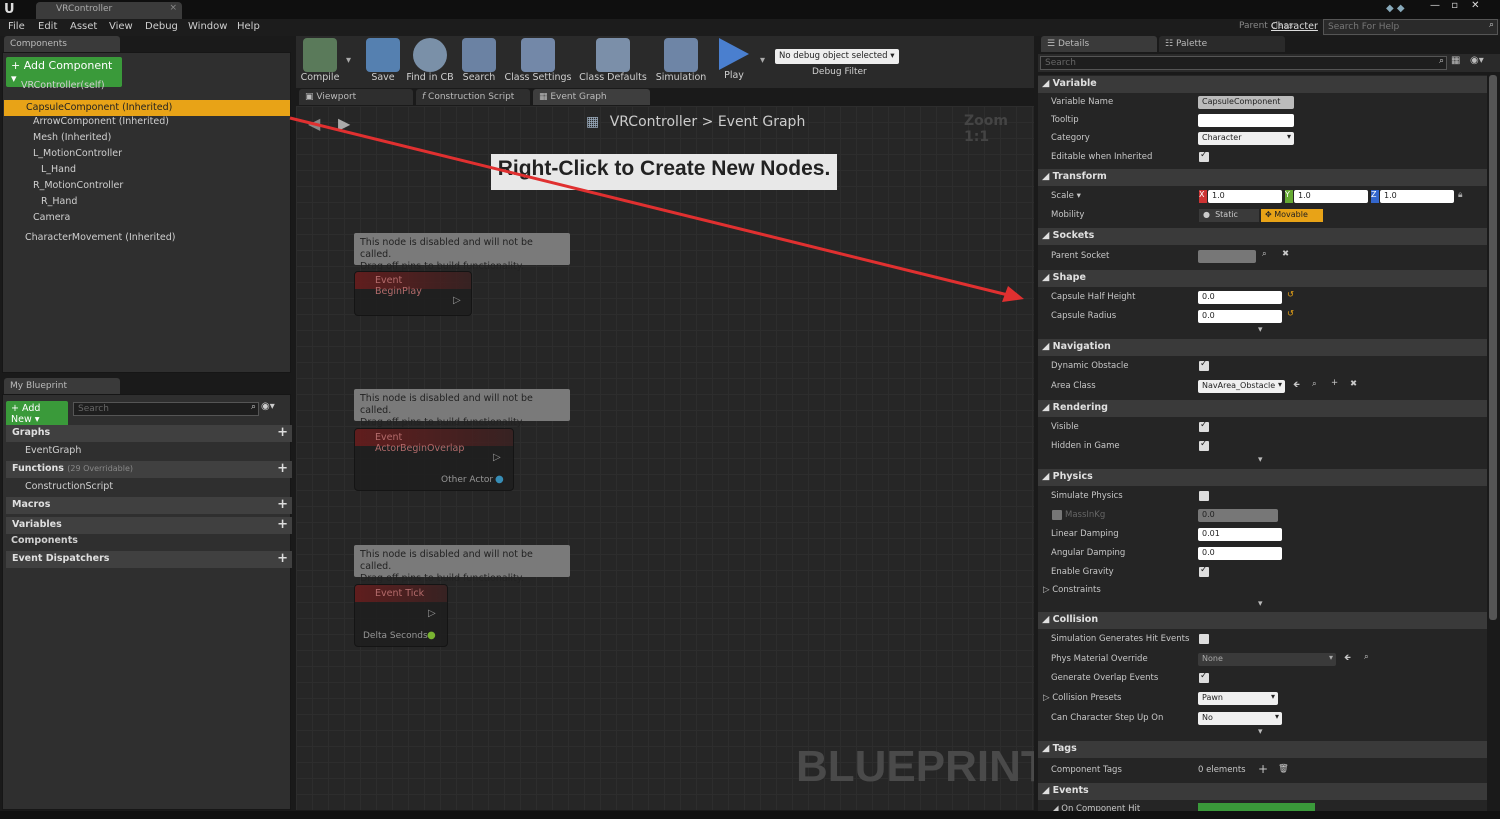  I want to click on notification-icon: ◆ ◆, so click(1395, 8).